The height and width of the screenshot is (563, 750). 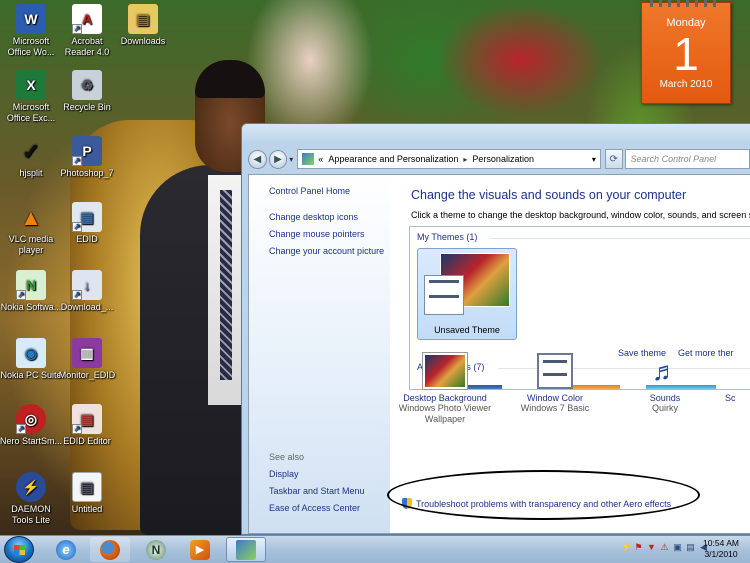 I want to click on action-center-icon: ⚠, so click(x=664, y=547).